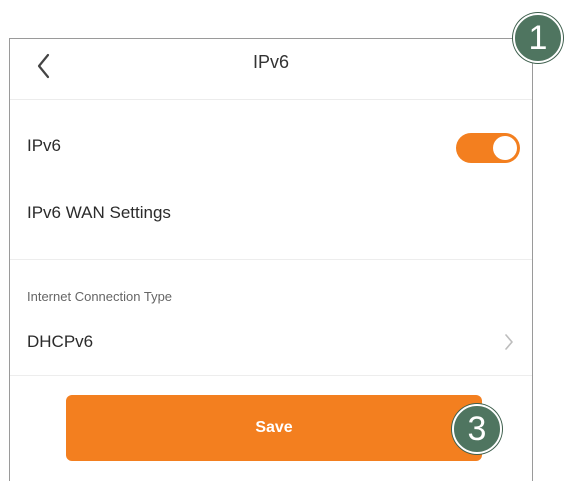 This screenshot has height=481, width=567. I want to click on save-button: Save, so click(274, 428).